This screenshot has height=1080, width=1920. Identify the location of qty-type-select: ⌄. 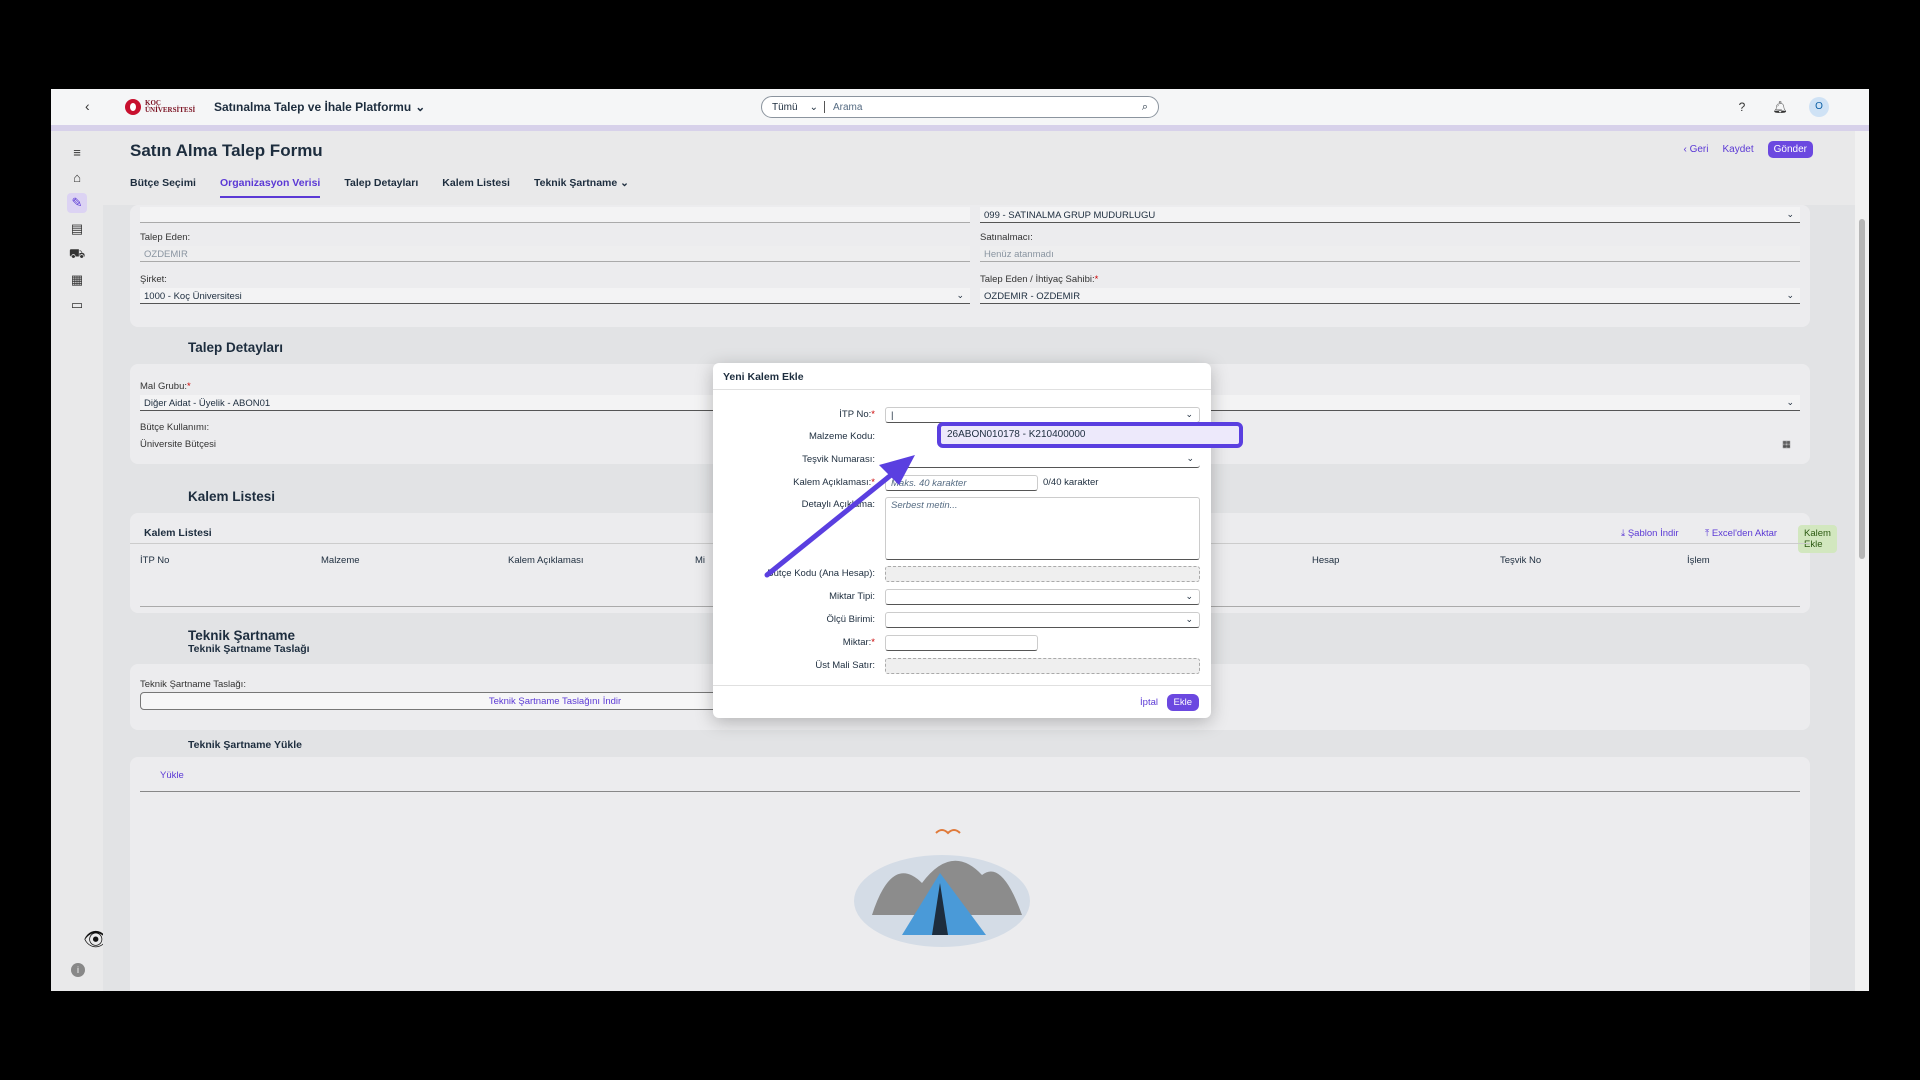
(1042, 597).